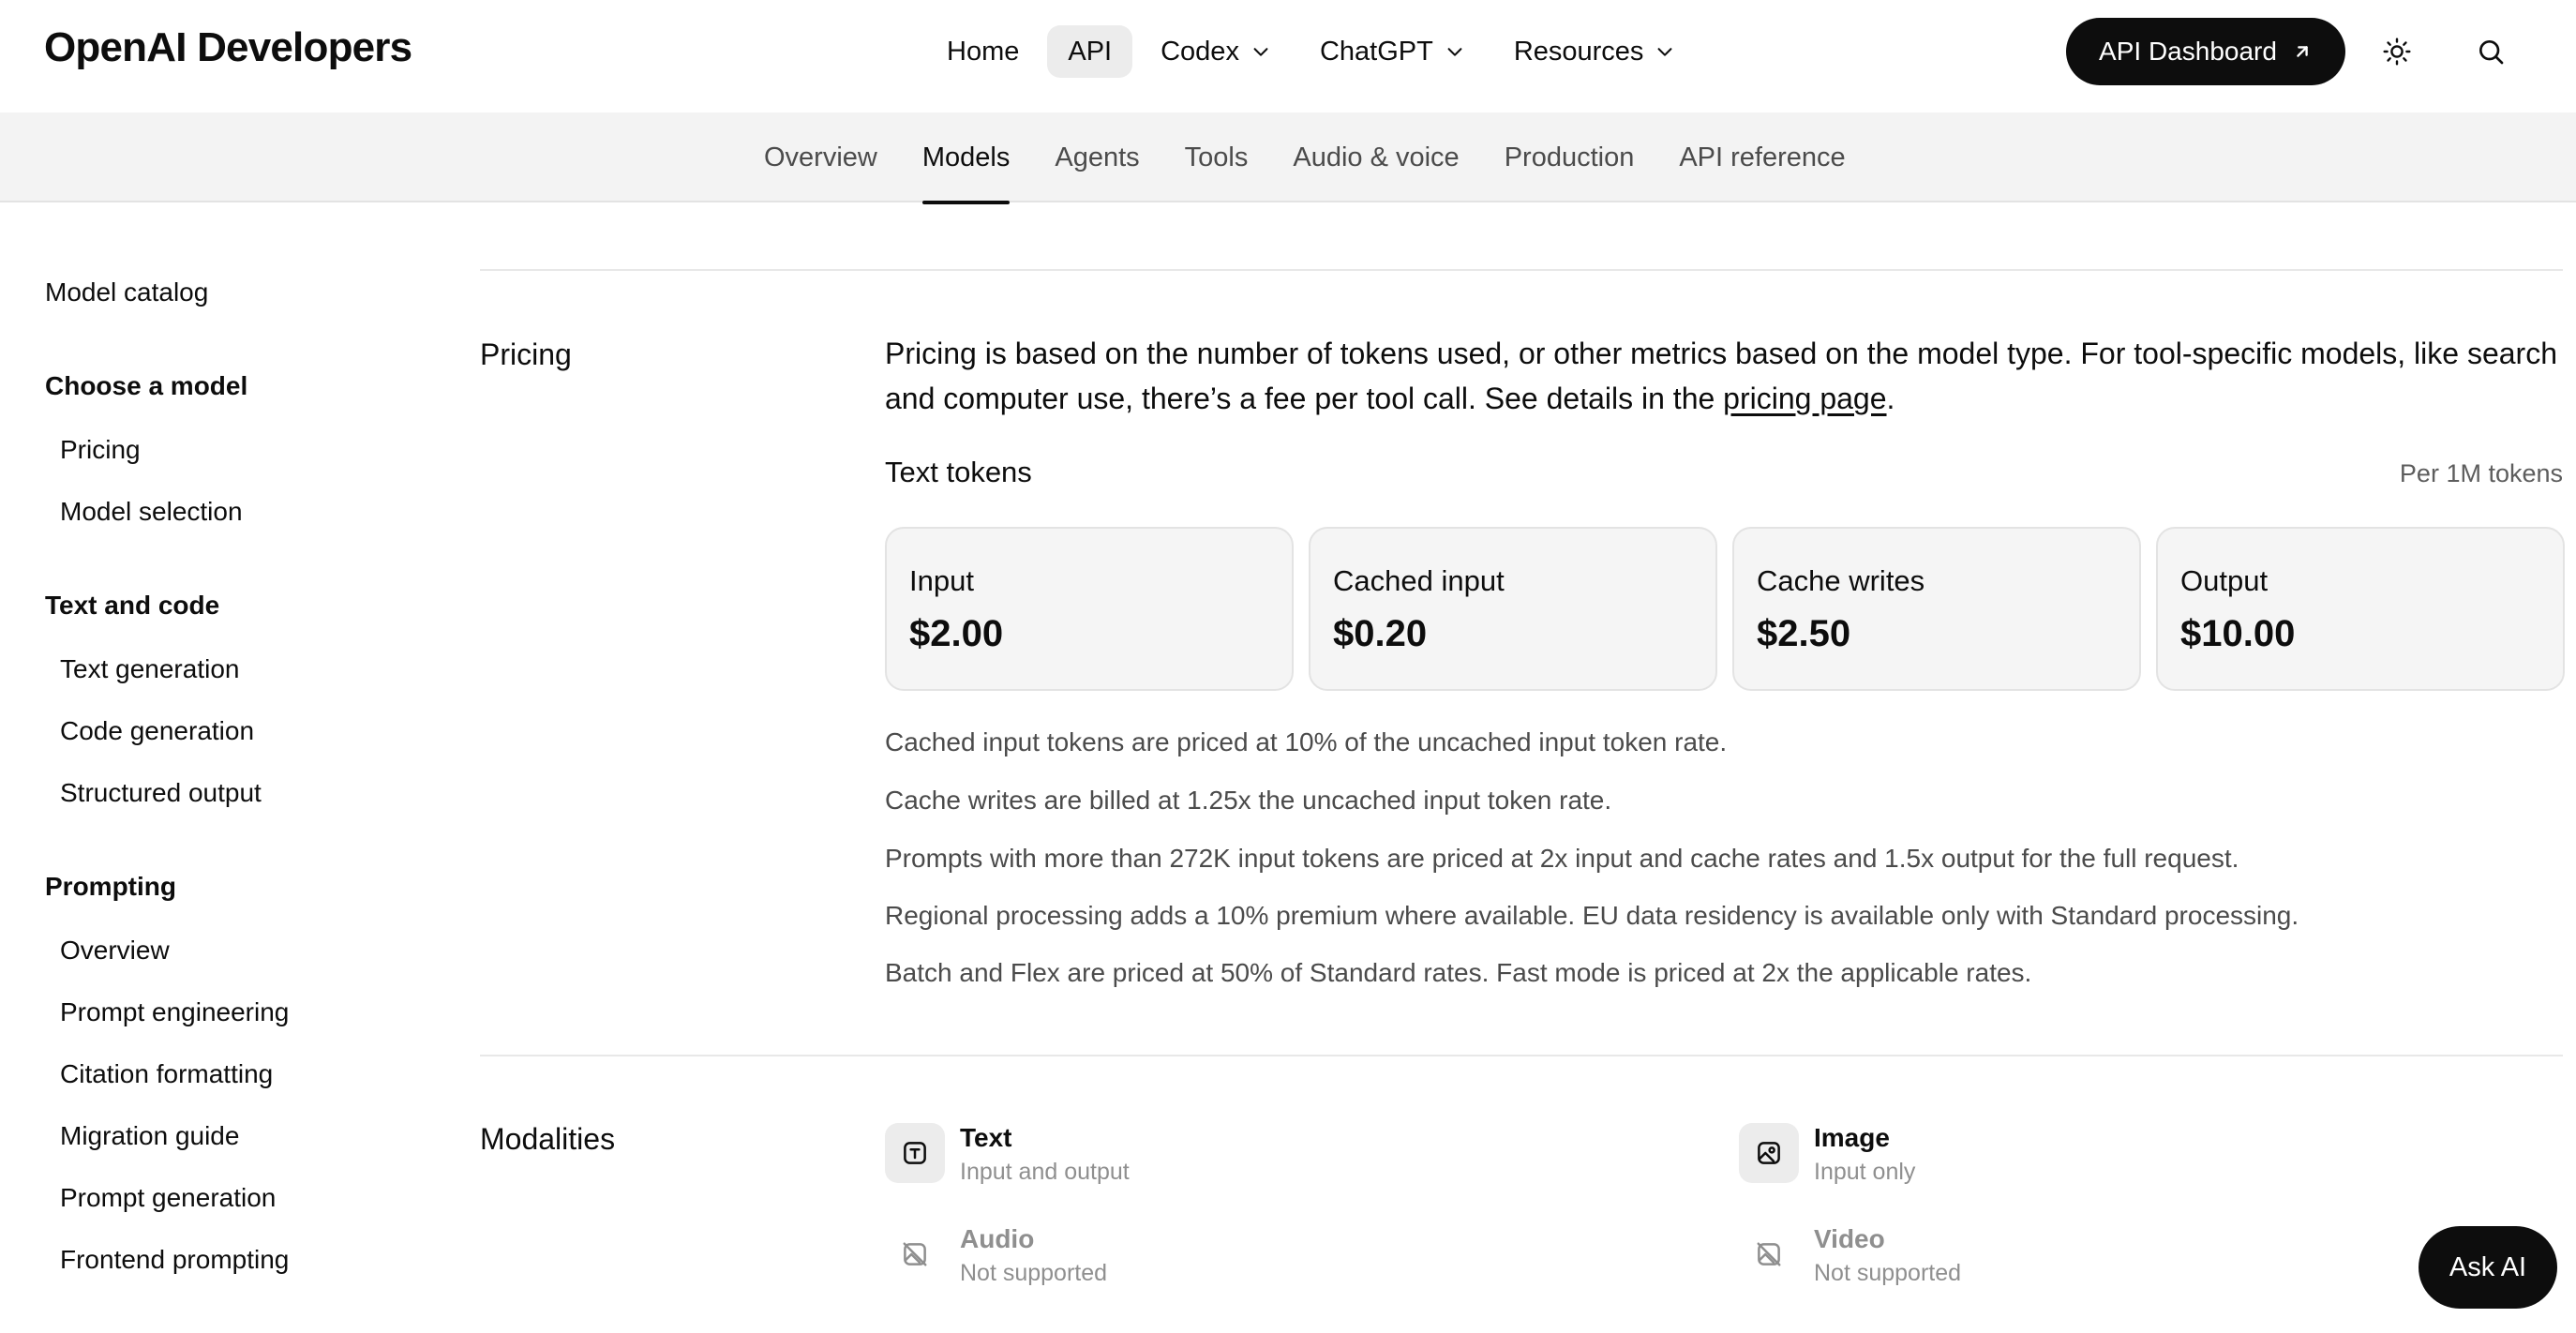  Describe the element at coordinates (1513, 609) in the screenshot. I see `price-card-cached-input: Cached input $0.20` at that location.